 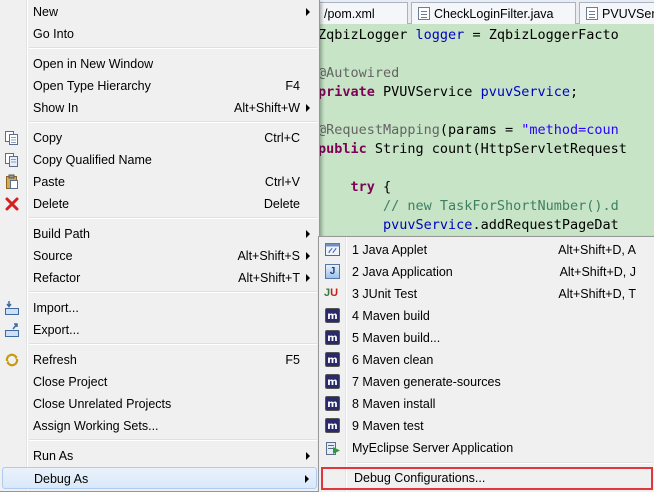 What do you see at coordinates (292, 86) in the screenshot?
I see `menu-item-shortcut: F4` at bounding box center [292, 86].